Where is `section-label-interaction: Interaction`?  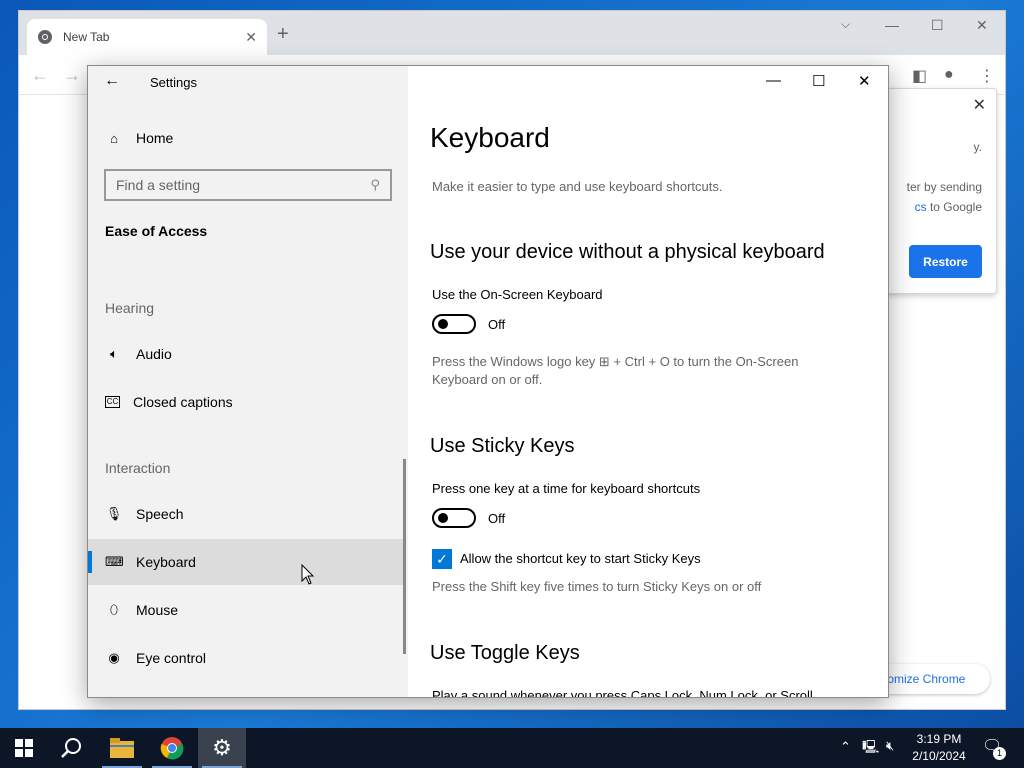
section-label-interaction: Interaction is located at coordinates (138, 468).